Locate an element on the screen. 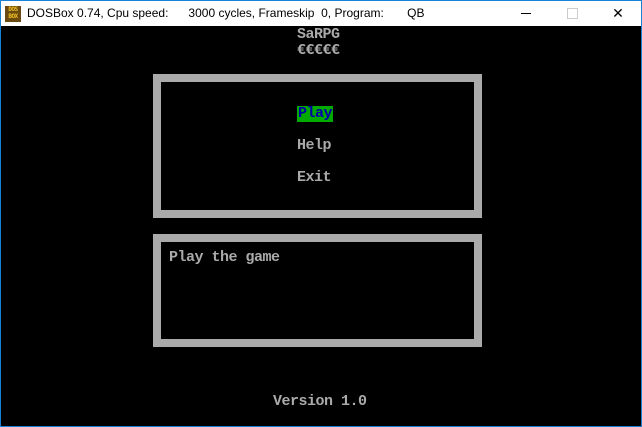  close-icon: ✕ is located at coordinates (618, 13).